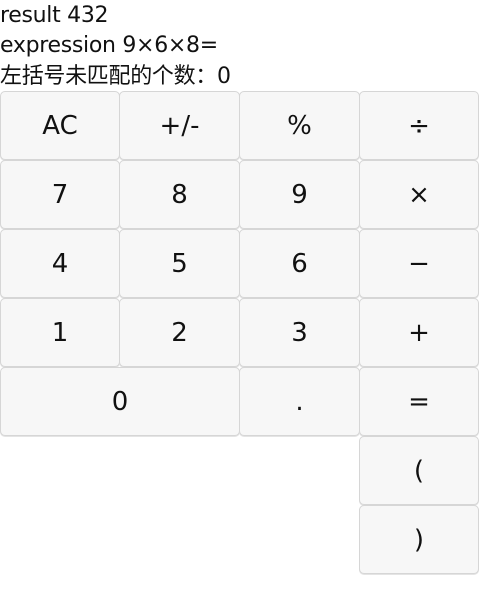 The height and width of the screenshot is (595, 481). I want to click on digit-6-label: 6, so click(299, 263).